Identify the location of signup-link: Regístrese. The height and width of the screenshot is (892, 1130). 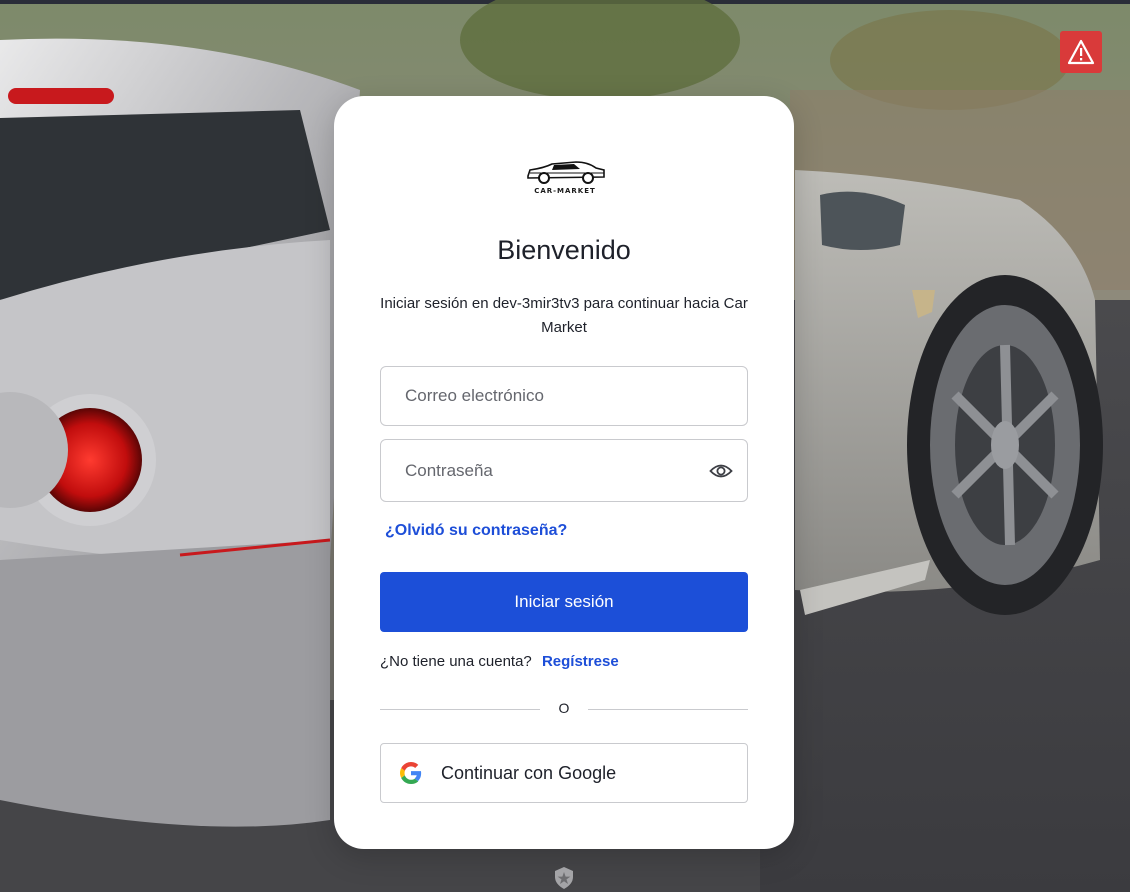
(580, 661).